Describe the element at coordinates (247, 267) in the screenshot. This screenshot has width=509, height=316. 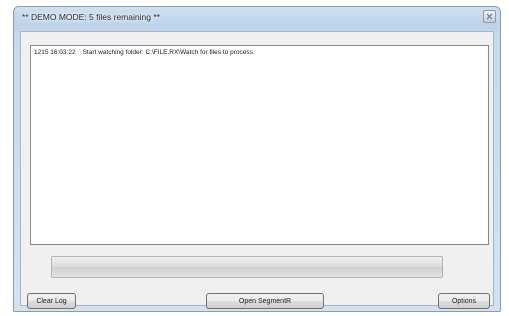
I see `progress-bar` at that location.